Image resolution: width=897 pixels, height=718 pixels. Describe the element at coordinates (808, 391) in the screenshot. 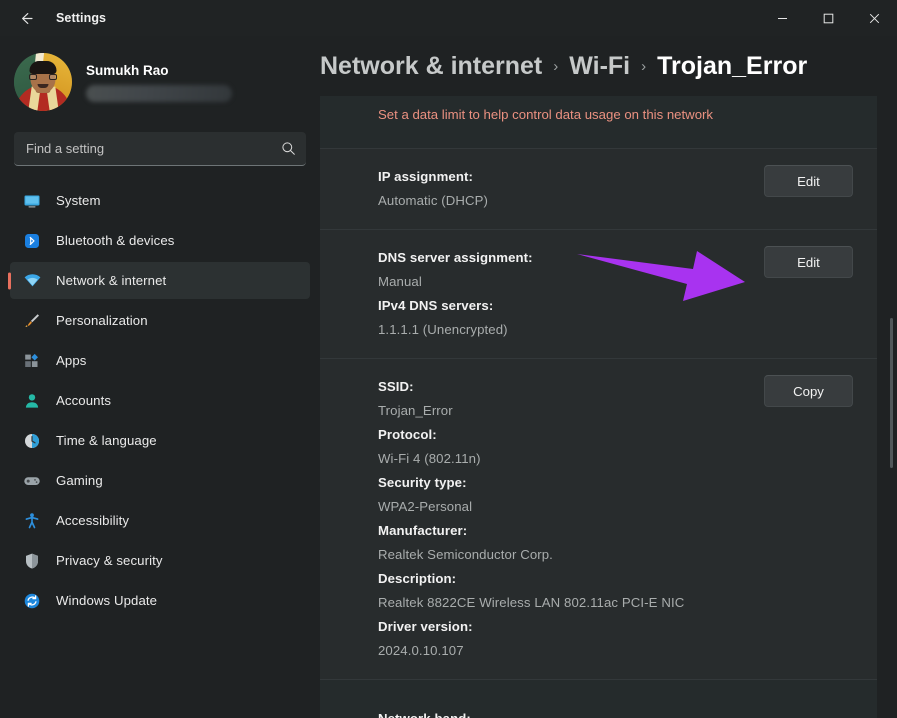

I see `copy-properties-button: Copy` at that location.